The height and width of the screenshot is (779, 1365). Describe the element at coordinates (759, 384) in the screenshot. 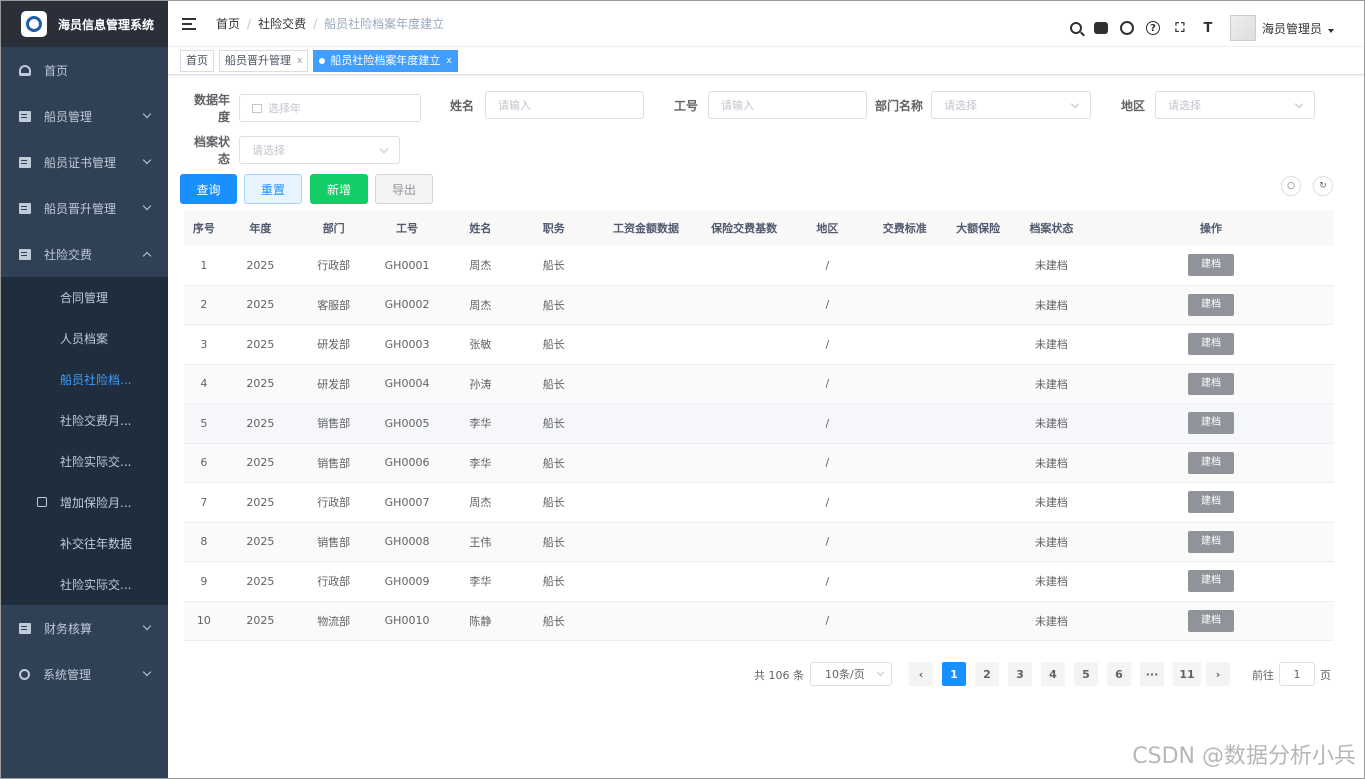

I see `table-row: 4 2025 研发部 GH0004 孙涛 船长 / 未建档 建档` at that location.